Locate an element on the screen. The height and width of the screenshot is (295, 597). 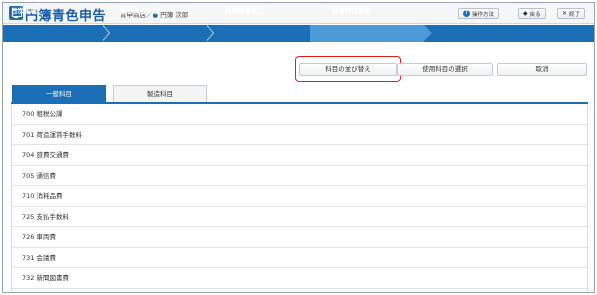
back-button-label: 戻る is located at coordinates (535, 14).